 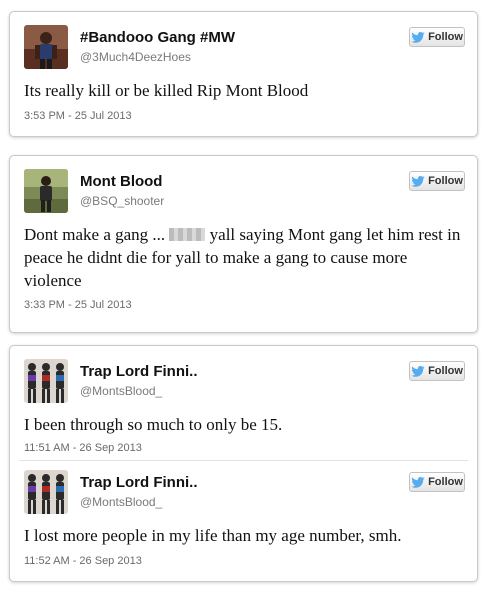 I want to click on display-name: Mont Blood, so click(x=121, y=181).